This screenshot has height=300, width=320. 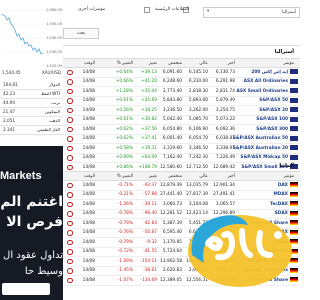 What do you see at coordinates (125, 261) in the screenshot?
I see `cell-change-pct: -1.09%` at bounding box center [125, 261].